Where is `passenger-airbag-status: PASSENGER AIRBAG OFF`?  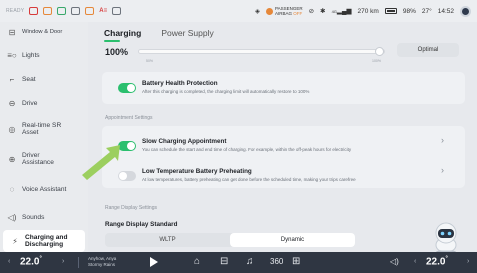 passenger-airbag-status: PASSENGER AIRBAG OFF is located at coordinates (284, 11).